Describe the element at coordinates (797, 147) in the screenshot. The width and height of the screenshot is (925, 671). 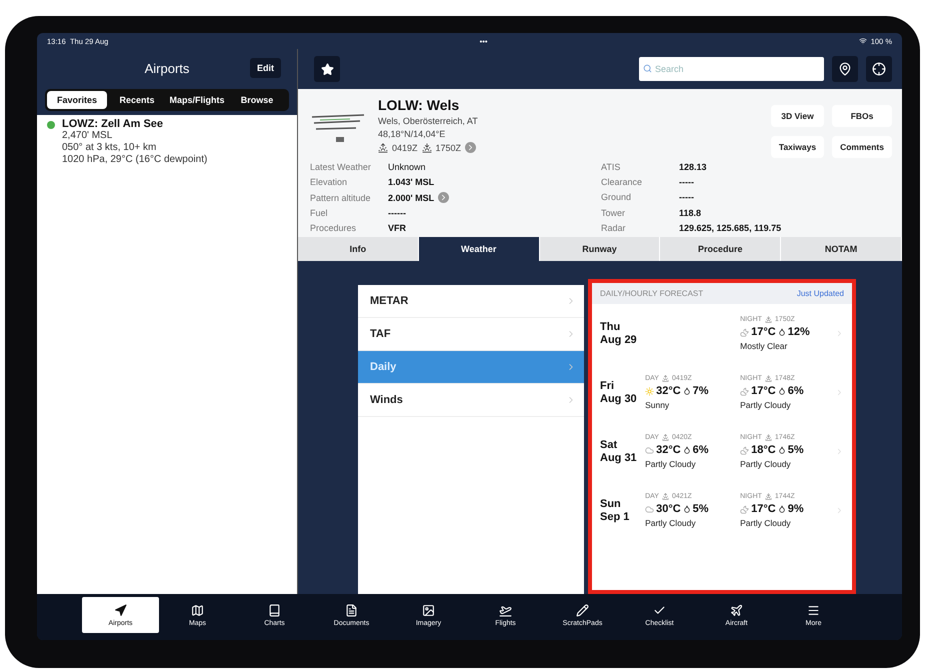
I see `action-button: Taxiways` at that location.